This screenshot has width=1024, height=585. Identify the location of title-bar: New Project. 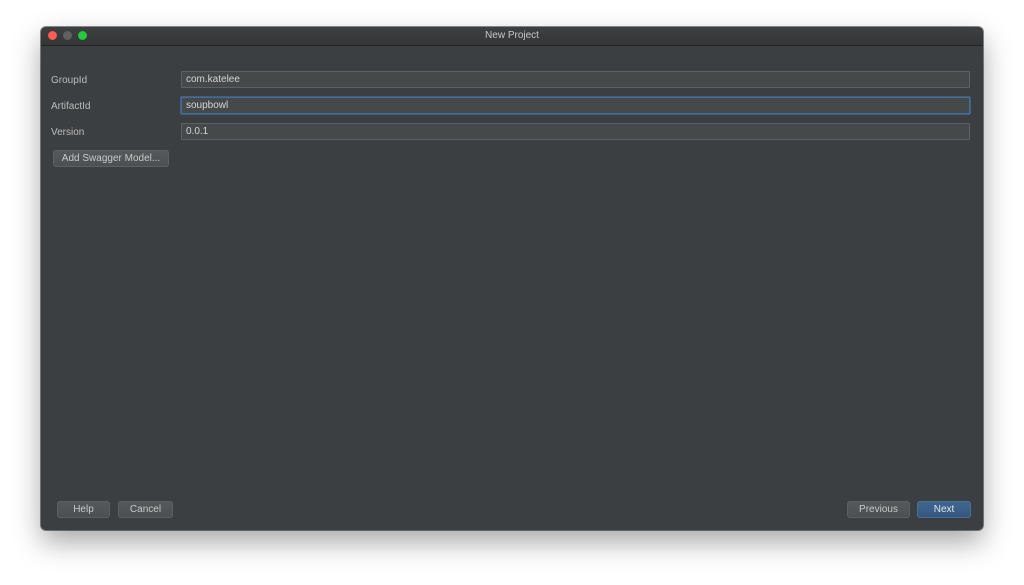
(512, 36).